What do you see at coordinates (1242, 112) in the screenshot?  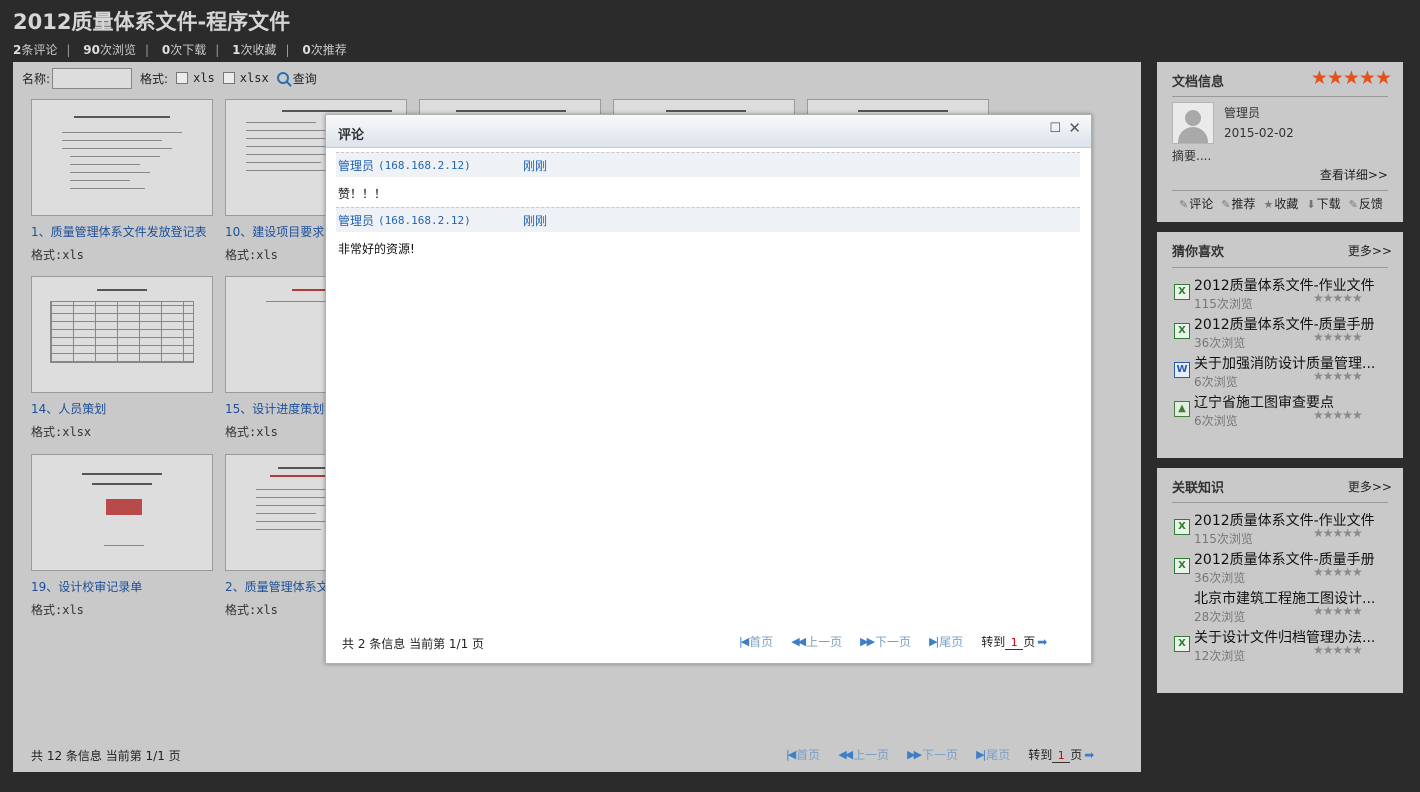 I see `doc-author: 管理员` at bounding box center [1242, 112].